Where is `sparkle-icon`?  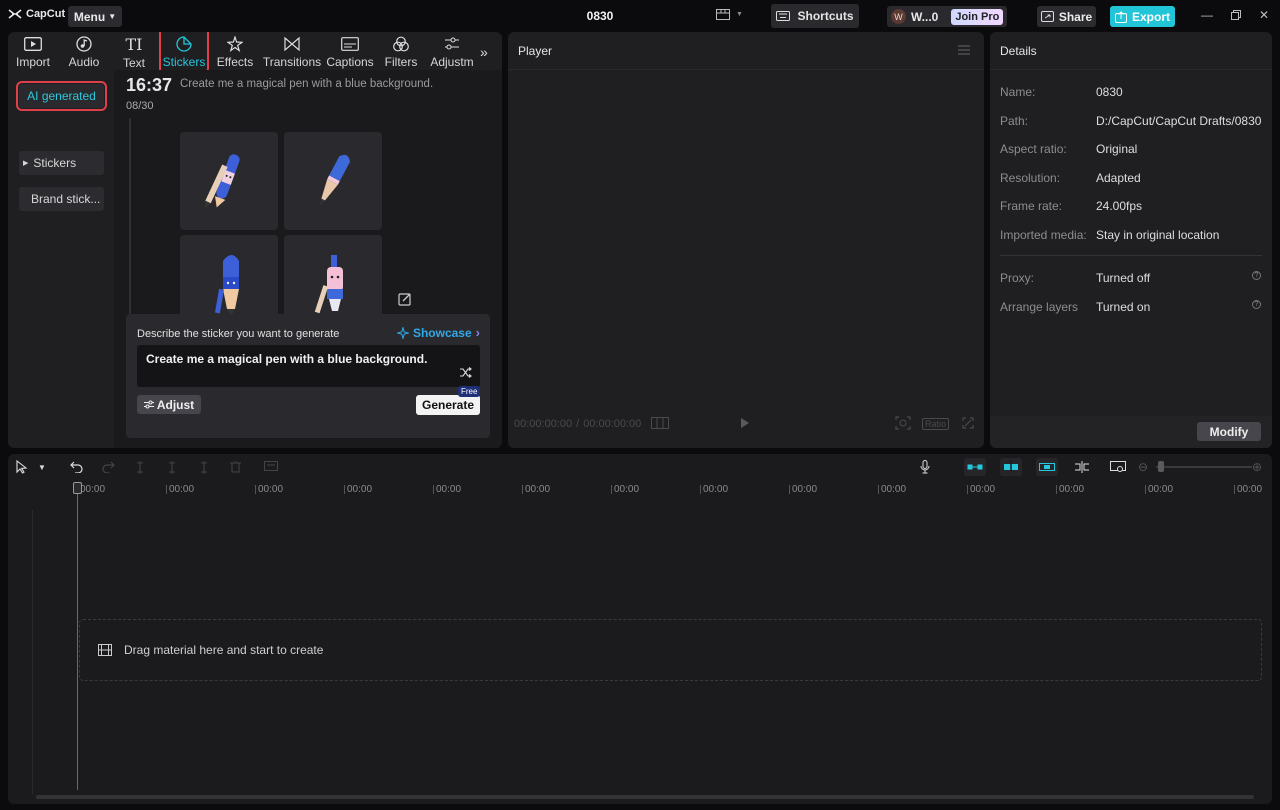
sparkle-icon is located at coordinates (402, 332).